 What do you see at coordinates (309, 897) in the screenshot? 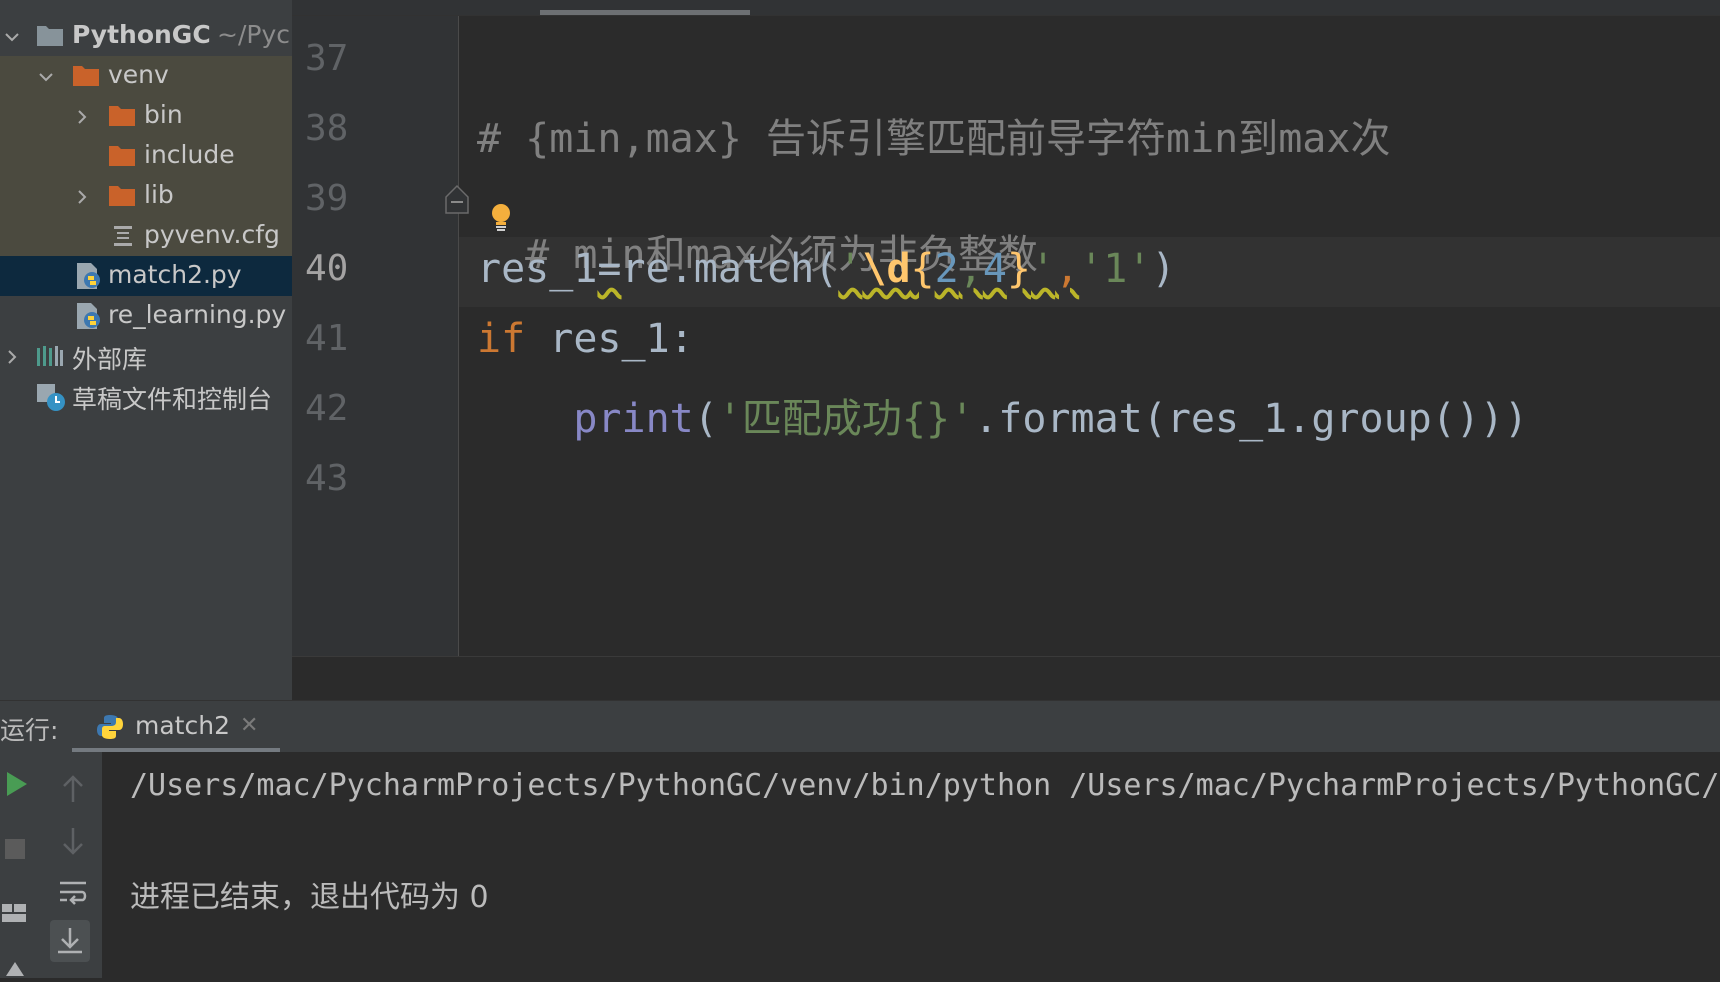
I see `console-exit-line: 进程已结束，退出代码为 0` at bounding box center [309, 897].